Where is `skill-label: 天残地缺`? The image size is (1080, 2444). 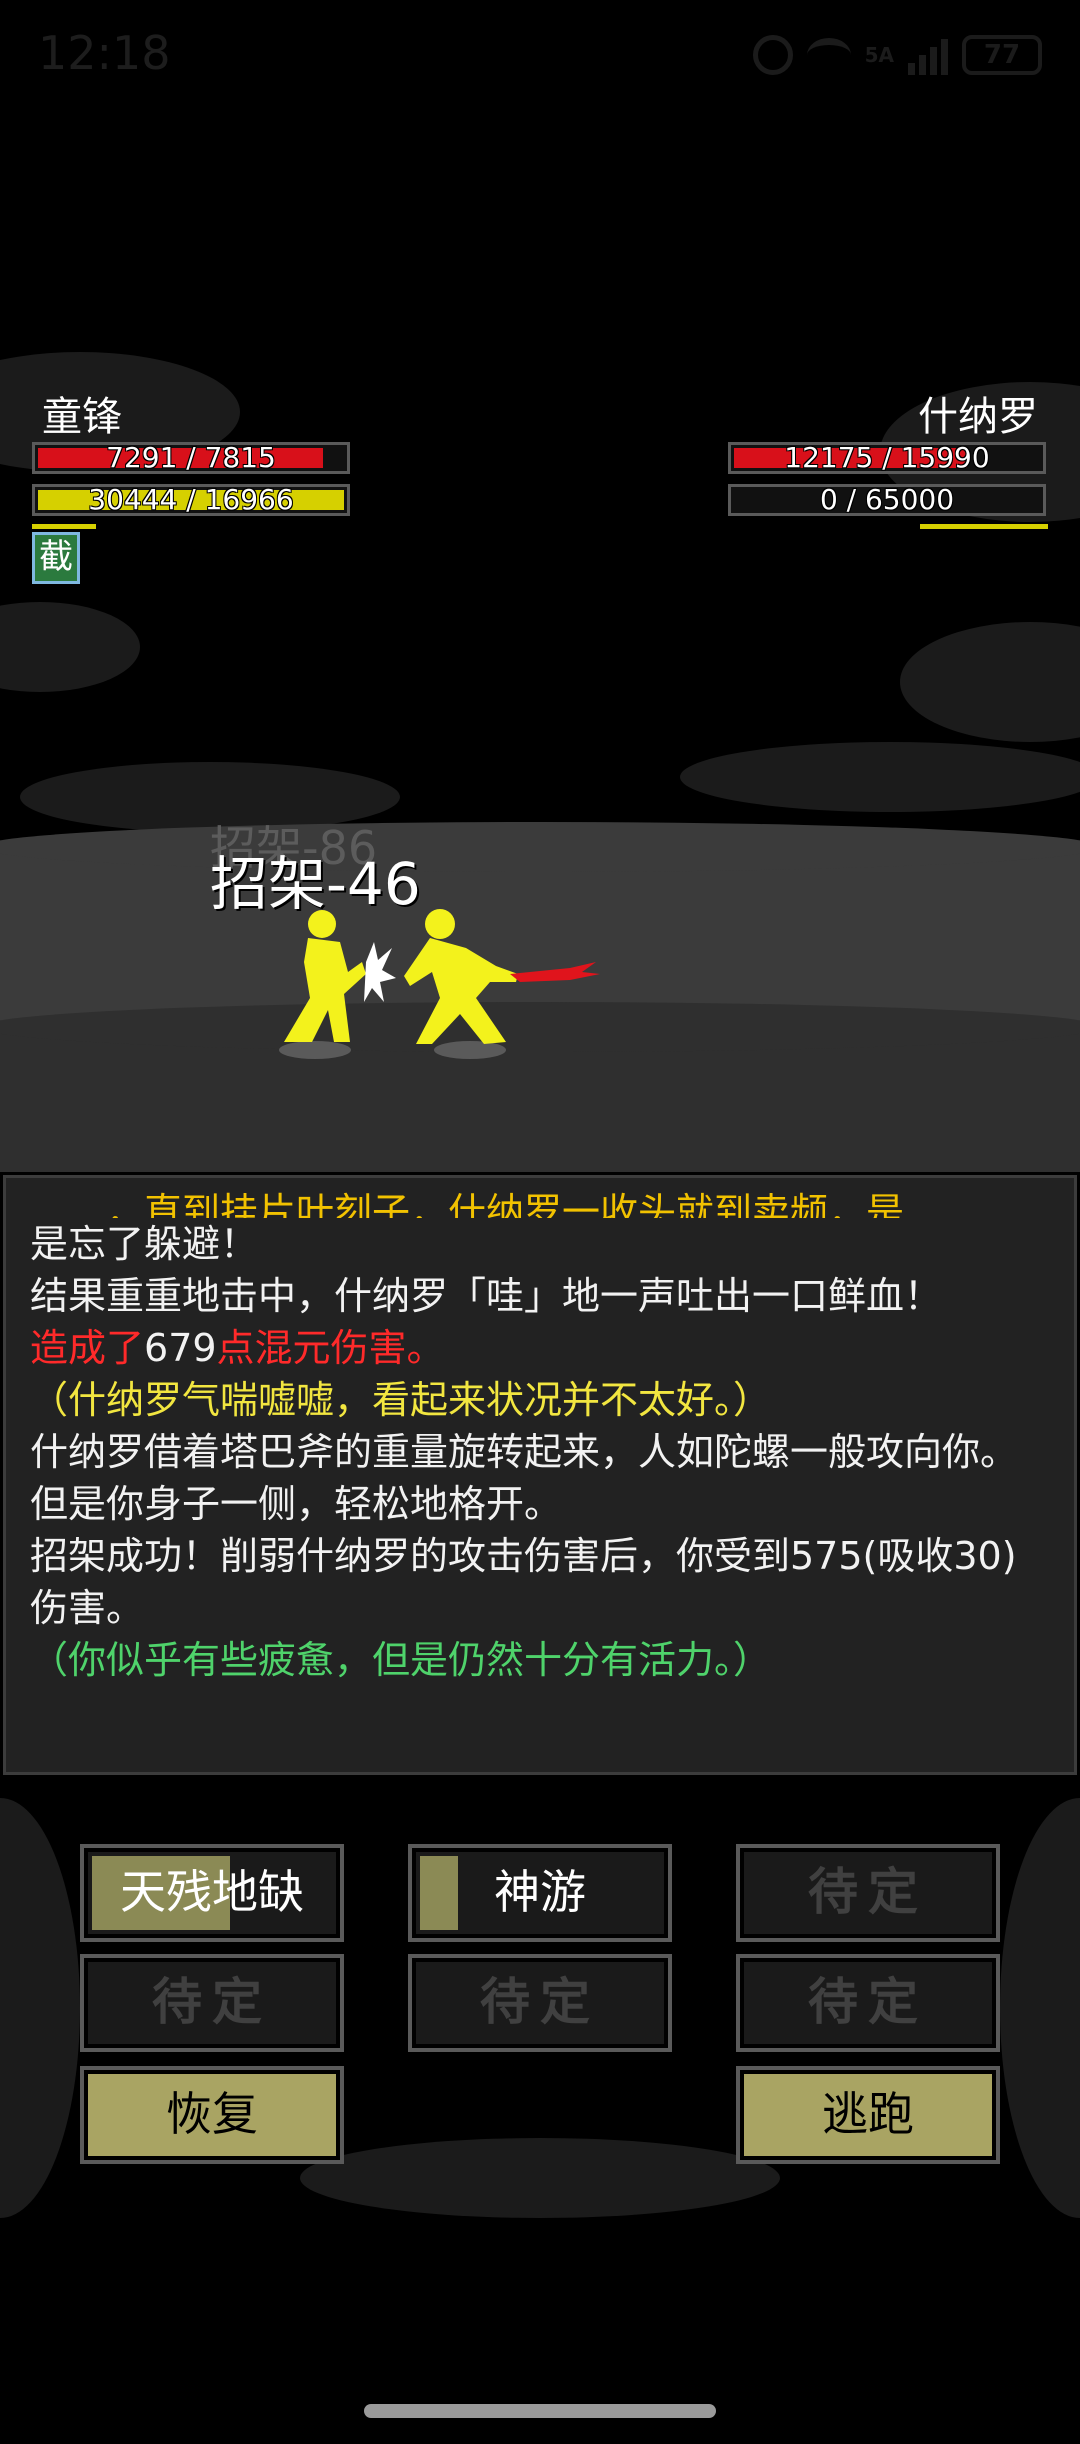 skill-label: 天残地缺 is located at coordinates (212, 1892).